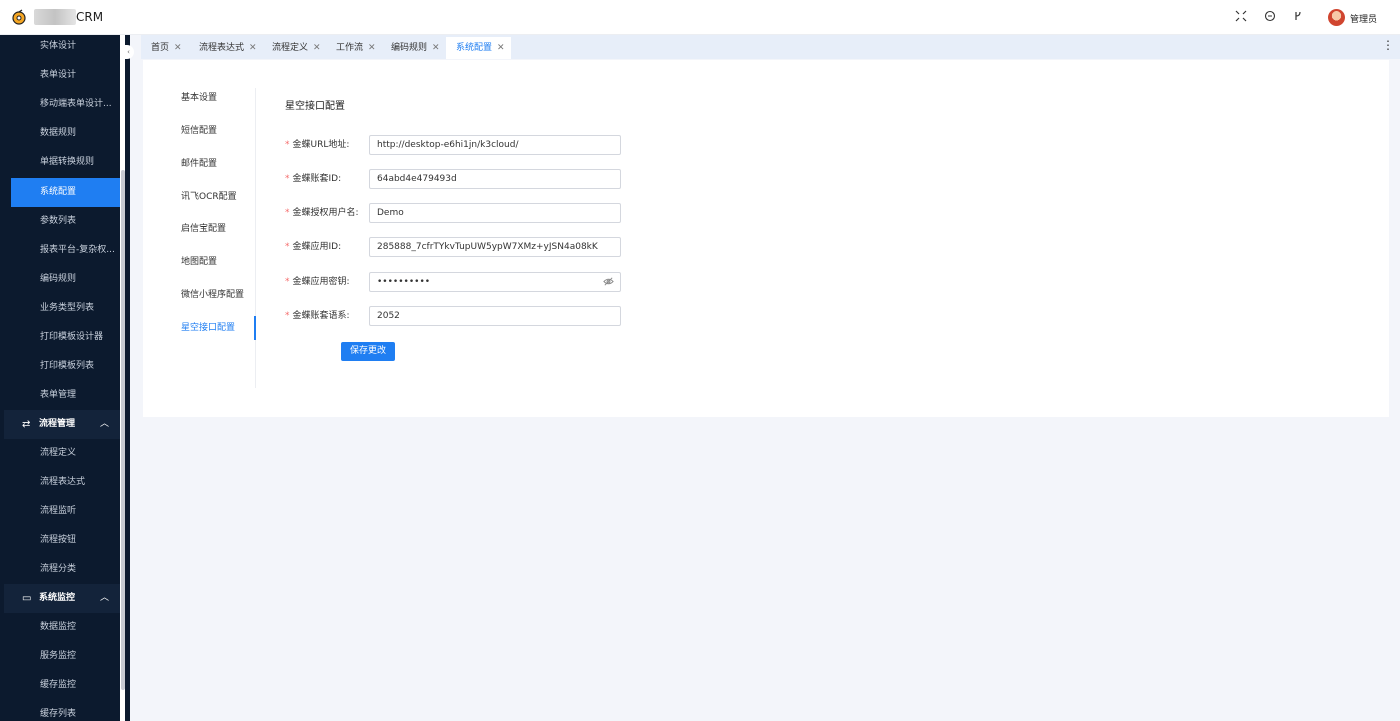  Describe the element at coordinates (495, 179) in the screenshot. I see `account-id-input` at that location.